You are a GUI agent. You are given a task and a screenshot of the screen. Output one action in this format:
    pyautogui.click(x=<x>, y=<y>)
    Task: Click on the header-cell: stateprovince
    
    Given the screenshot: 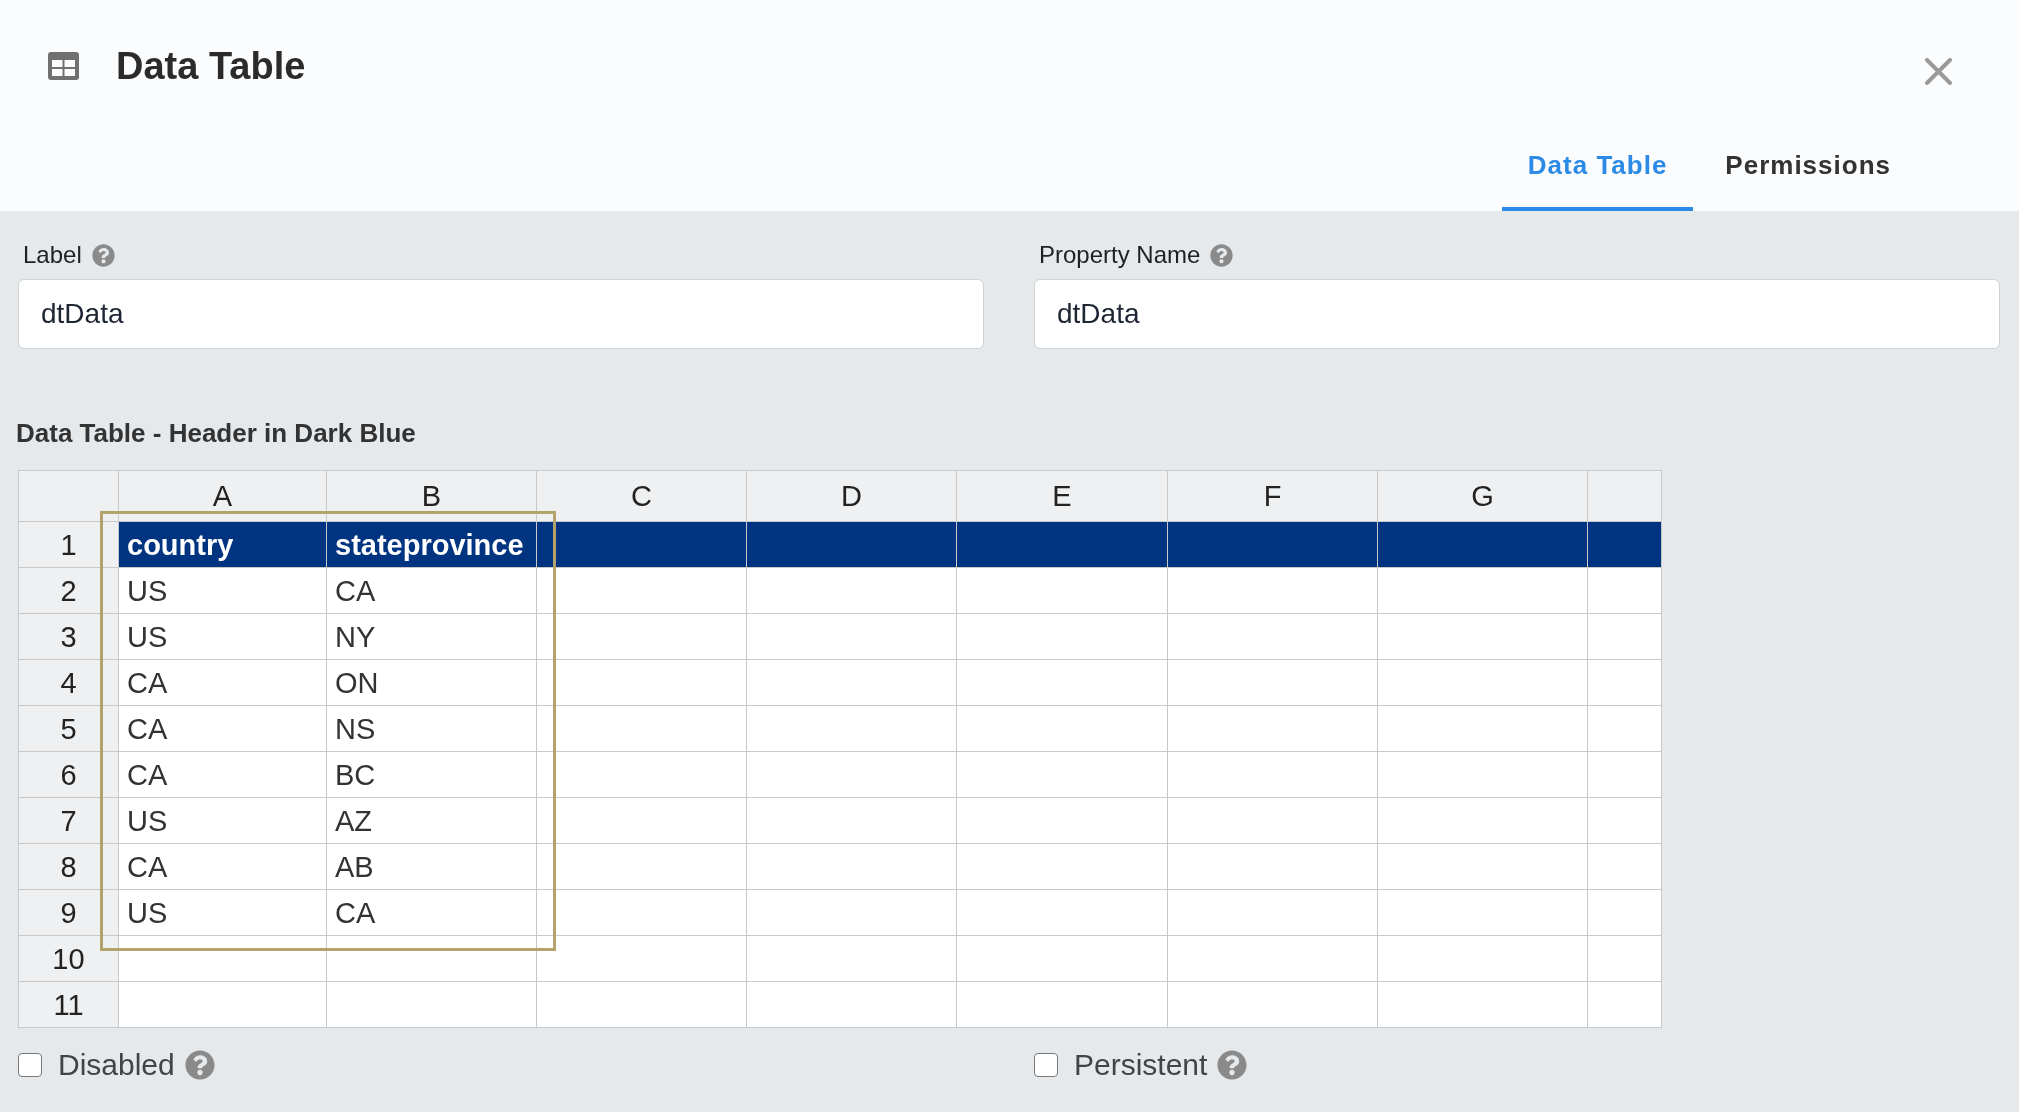 What is the action you would take?
    pyautogui.click(x=431, y=544)
    